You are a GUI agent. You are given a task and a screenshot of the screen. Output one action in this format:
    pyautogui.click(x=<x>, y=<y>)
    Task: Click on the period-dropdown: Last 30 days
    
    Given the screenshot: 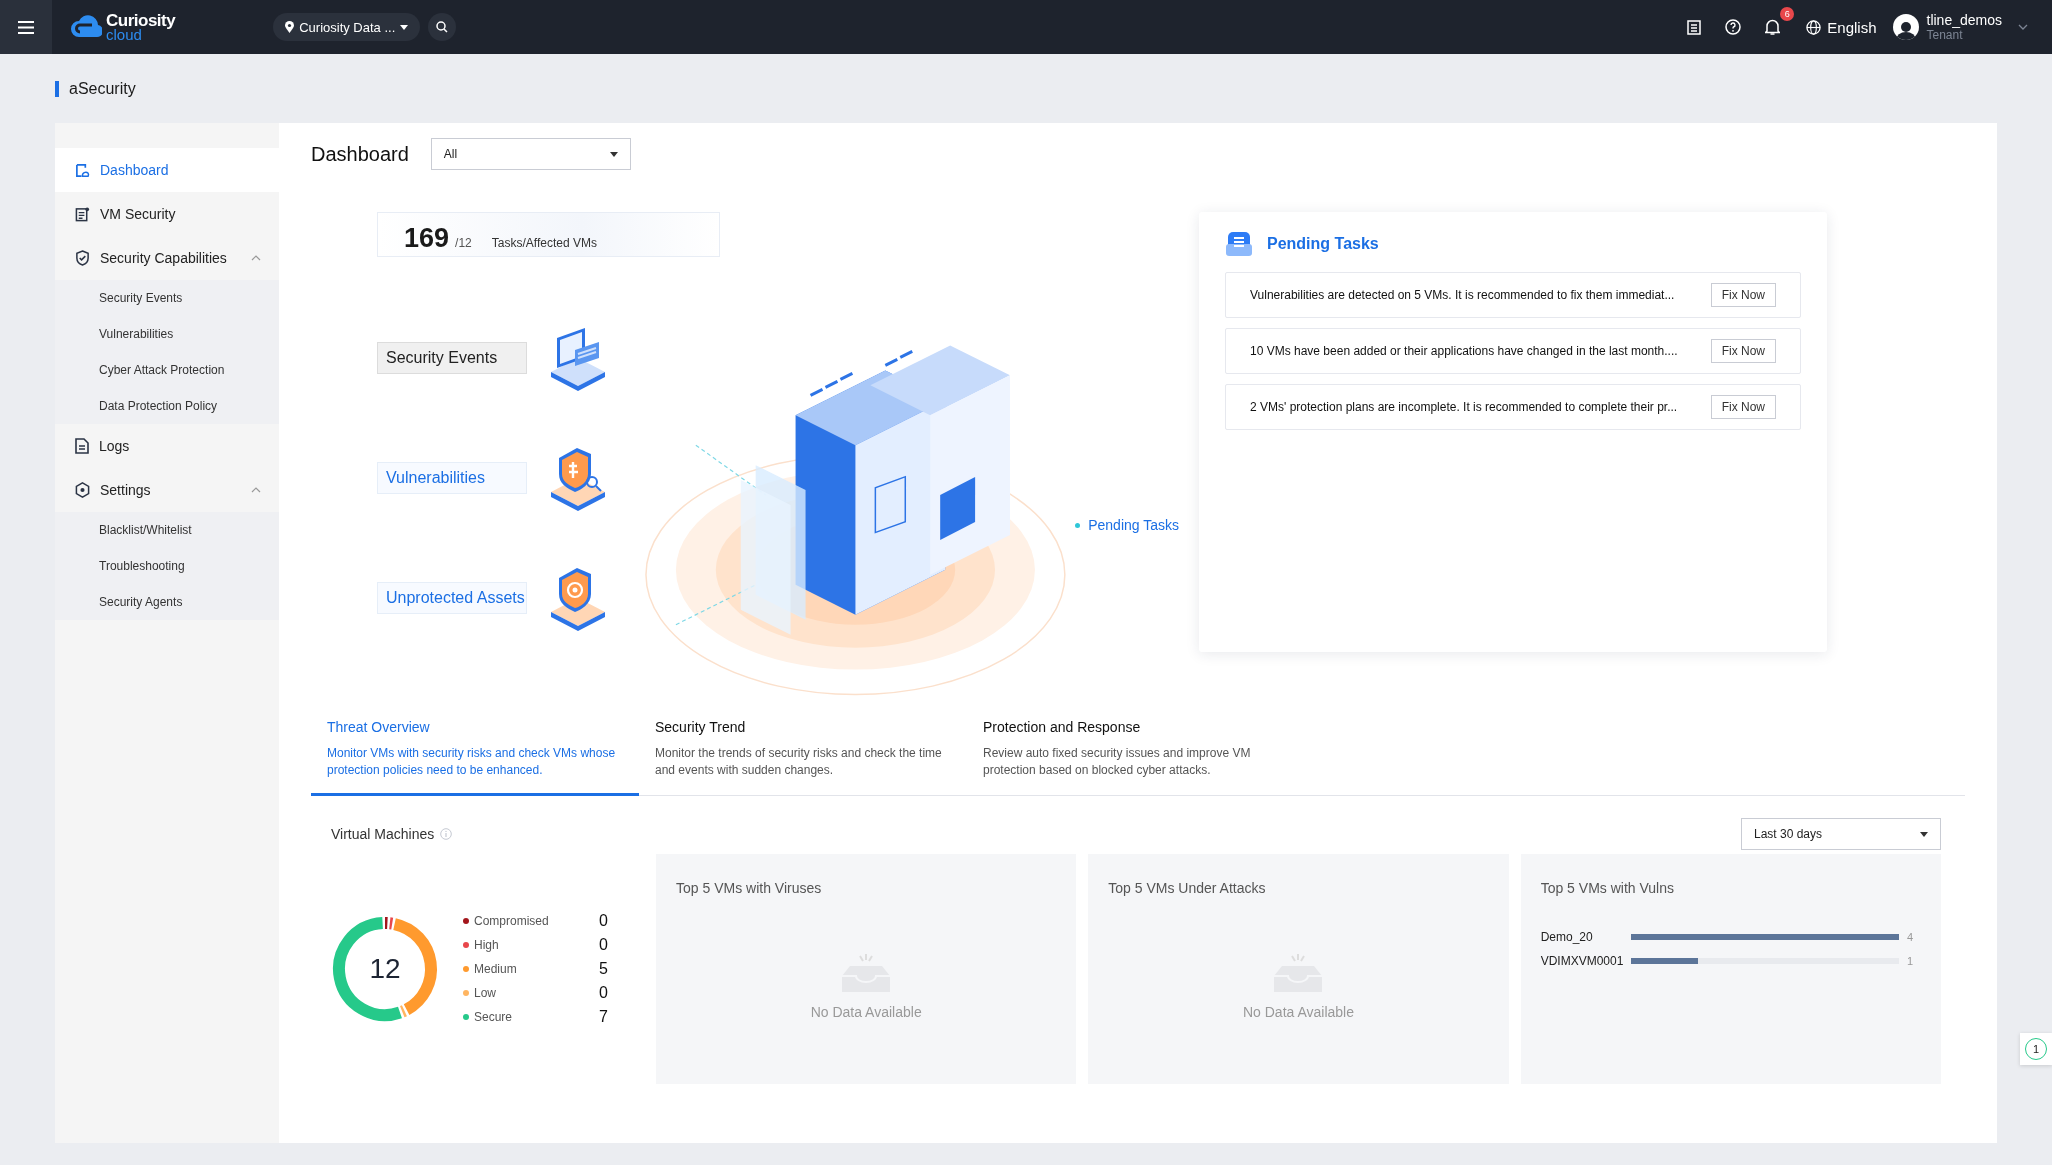 What is the action you would take?
    pyautogui.click(x=1841, y=834)
    